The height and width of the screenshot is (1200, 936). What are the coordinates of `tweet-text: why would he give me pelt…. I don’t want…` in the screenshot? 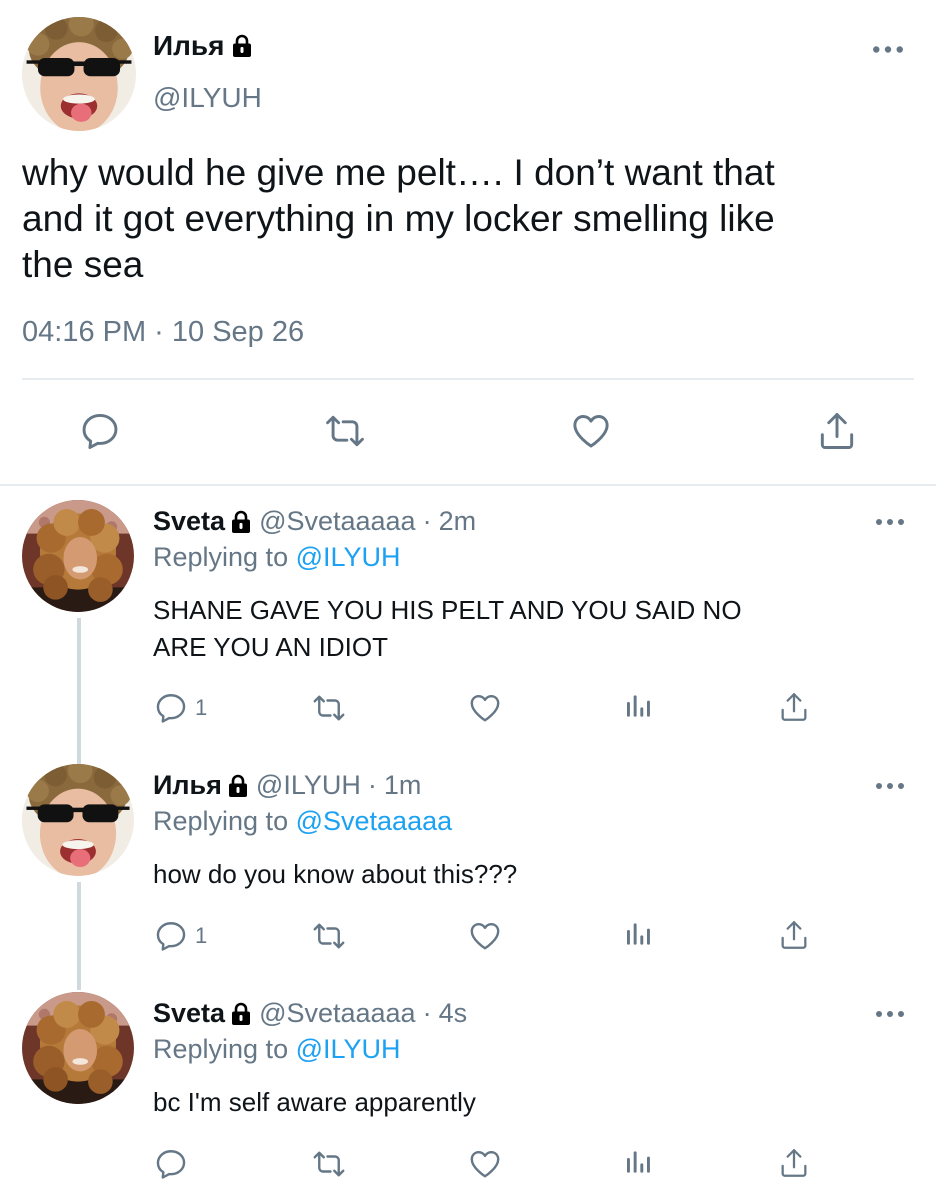 It's located at (398, 218).